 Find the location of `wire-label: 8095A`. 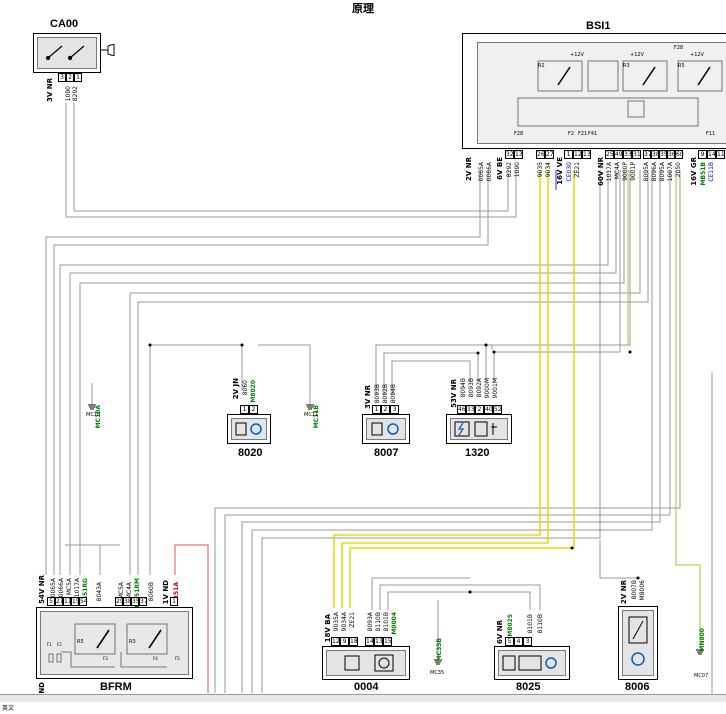

wire-label: 8095A is located at coordinates (646, 172).